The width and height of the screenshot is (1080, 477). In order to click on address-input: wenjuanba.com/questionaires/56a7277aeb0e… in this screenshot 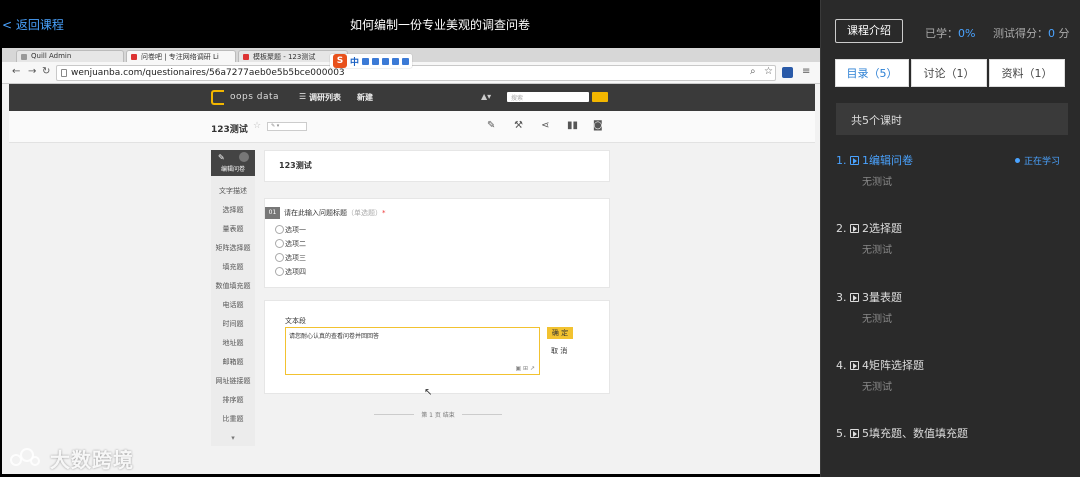, I will do `click(416, 73)`.